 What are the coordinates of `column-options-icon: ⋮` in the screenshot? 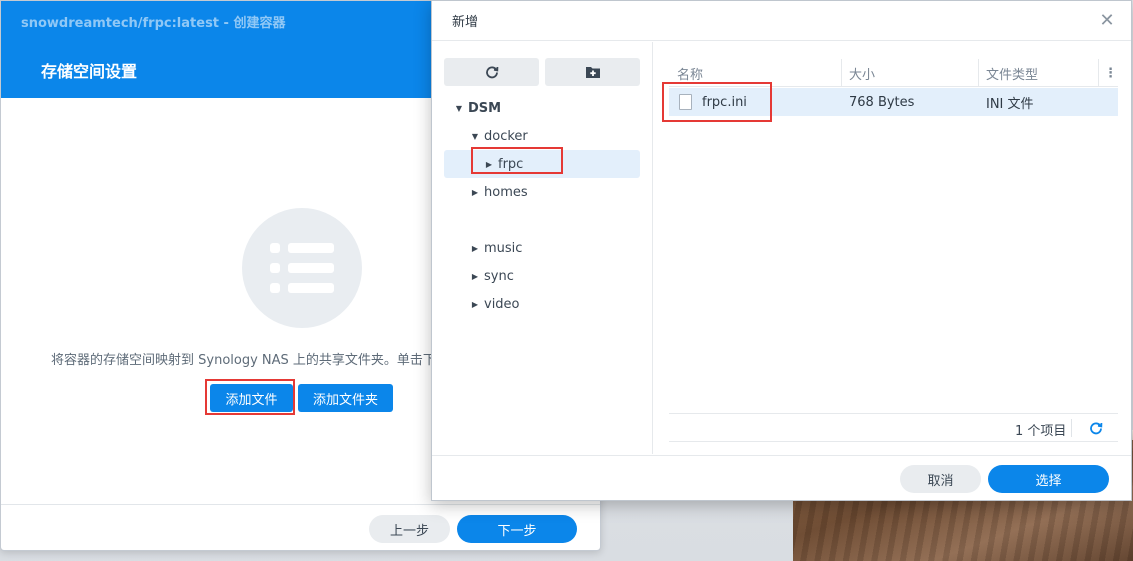 It's located at (1108, 73).